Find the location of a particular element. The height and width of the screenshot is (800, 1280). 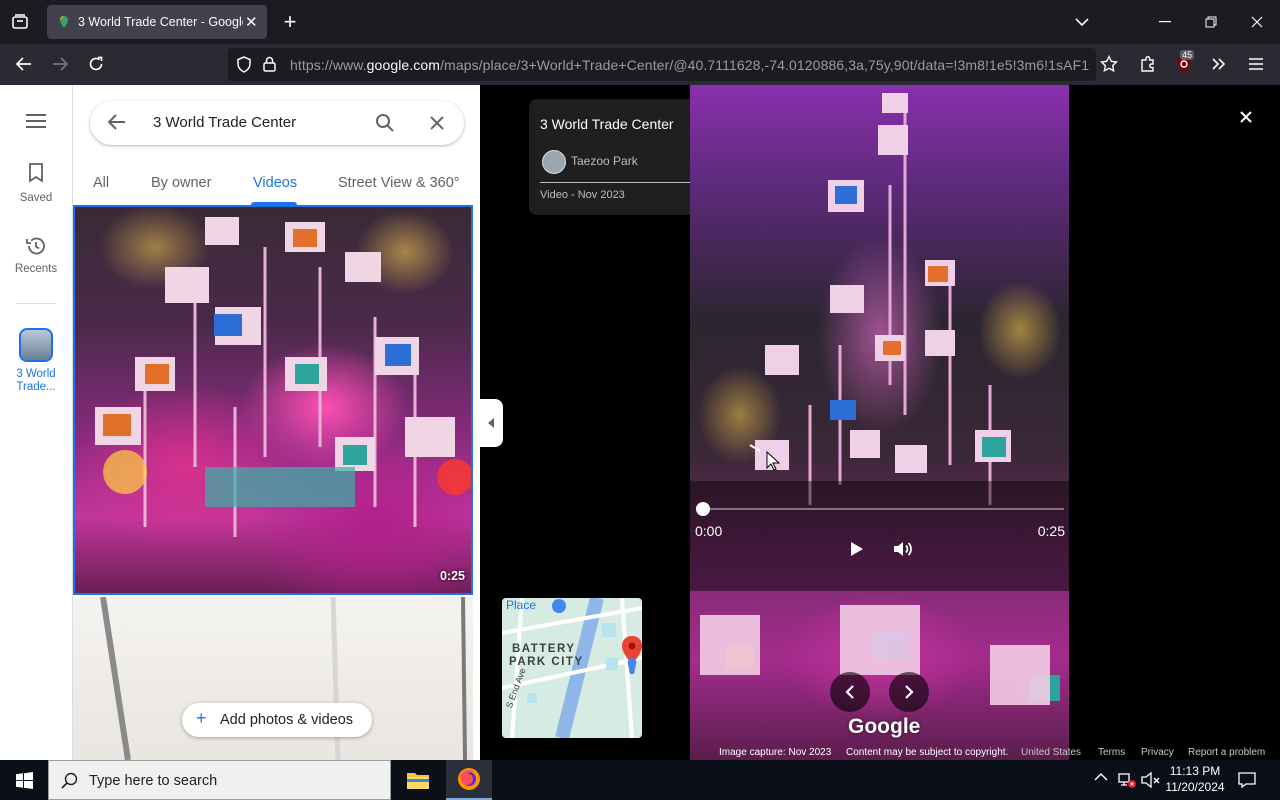

video-duration: 0:25 is located at coordinates (452, 576).